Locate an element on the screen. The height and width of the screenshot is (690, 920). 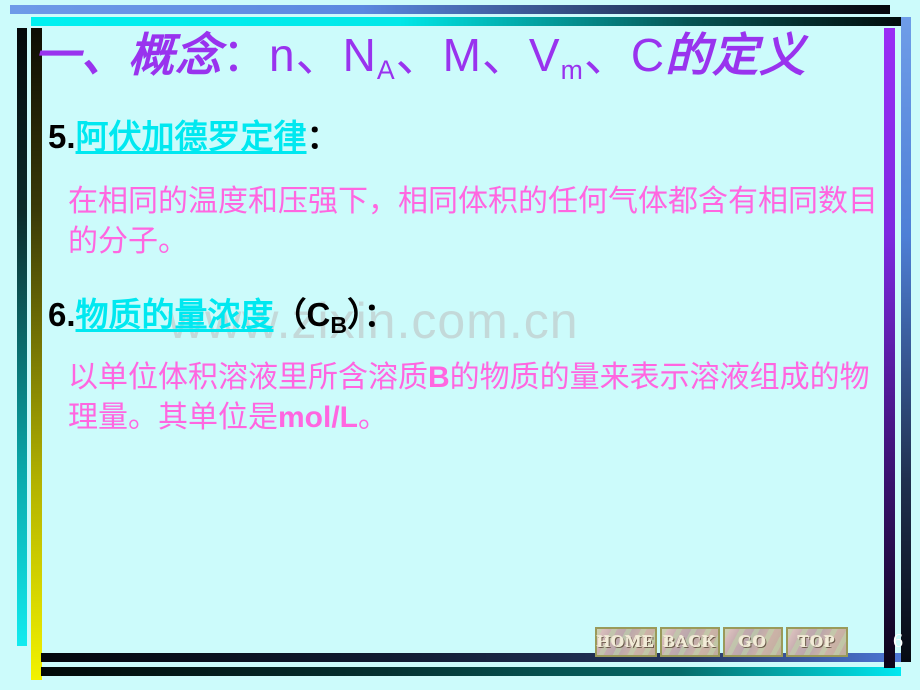
item-5-term: 阿伏加德罗定律 is located at coordinates (191, 136).